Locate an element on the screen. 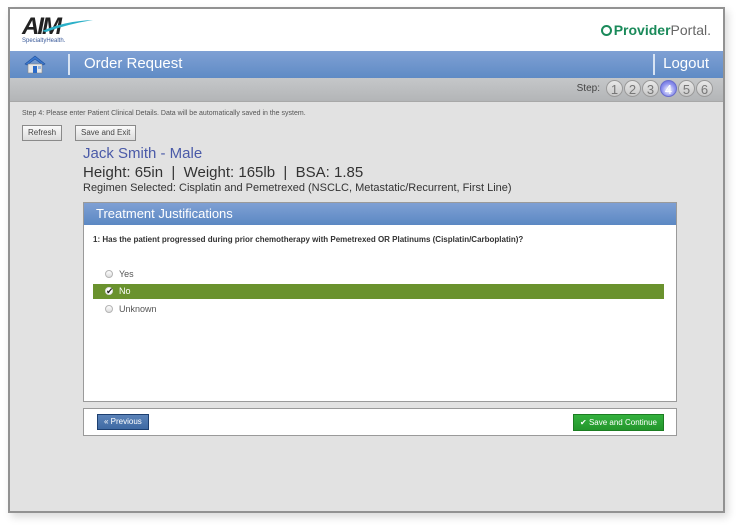  option-unknown: Unknown is located at coordinates (378, 309).